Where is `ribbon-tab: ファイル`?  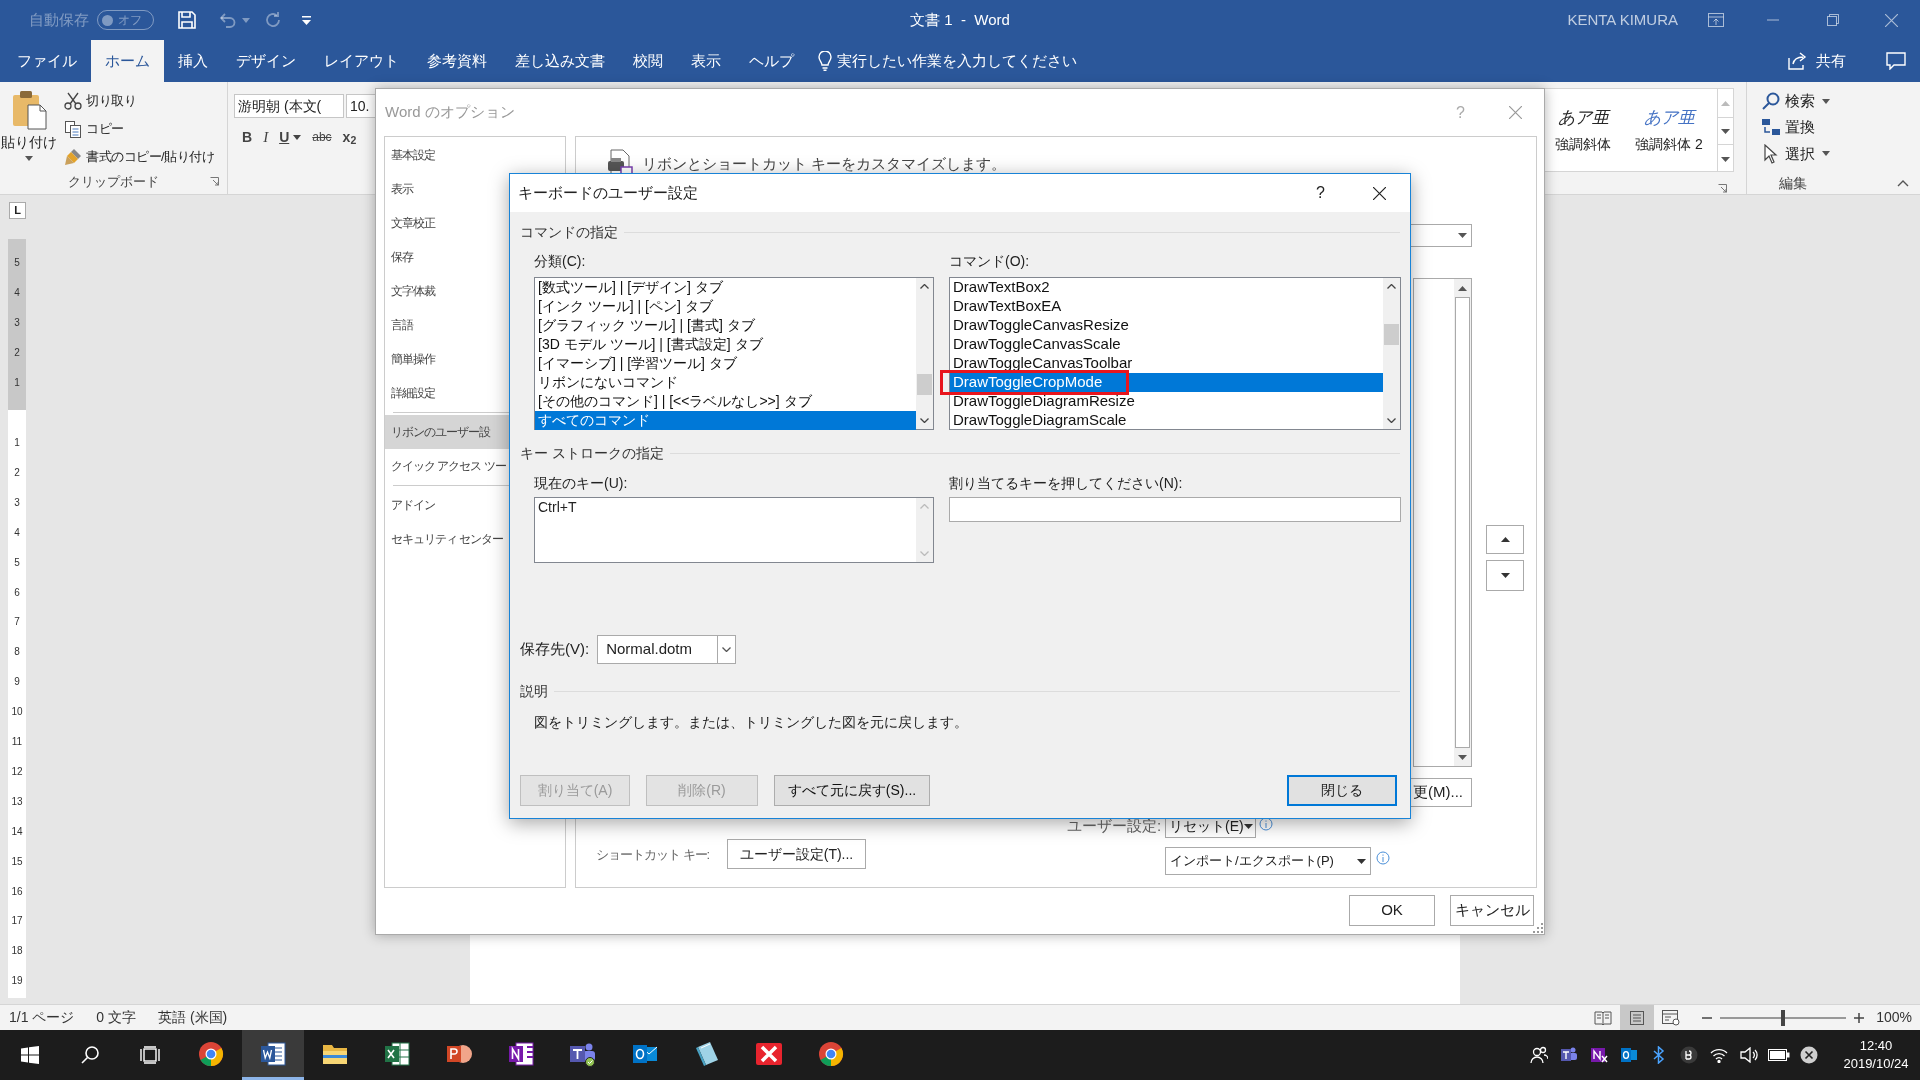
ribbon-tab: ファイル is located at coordinates (47, 61).